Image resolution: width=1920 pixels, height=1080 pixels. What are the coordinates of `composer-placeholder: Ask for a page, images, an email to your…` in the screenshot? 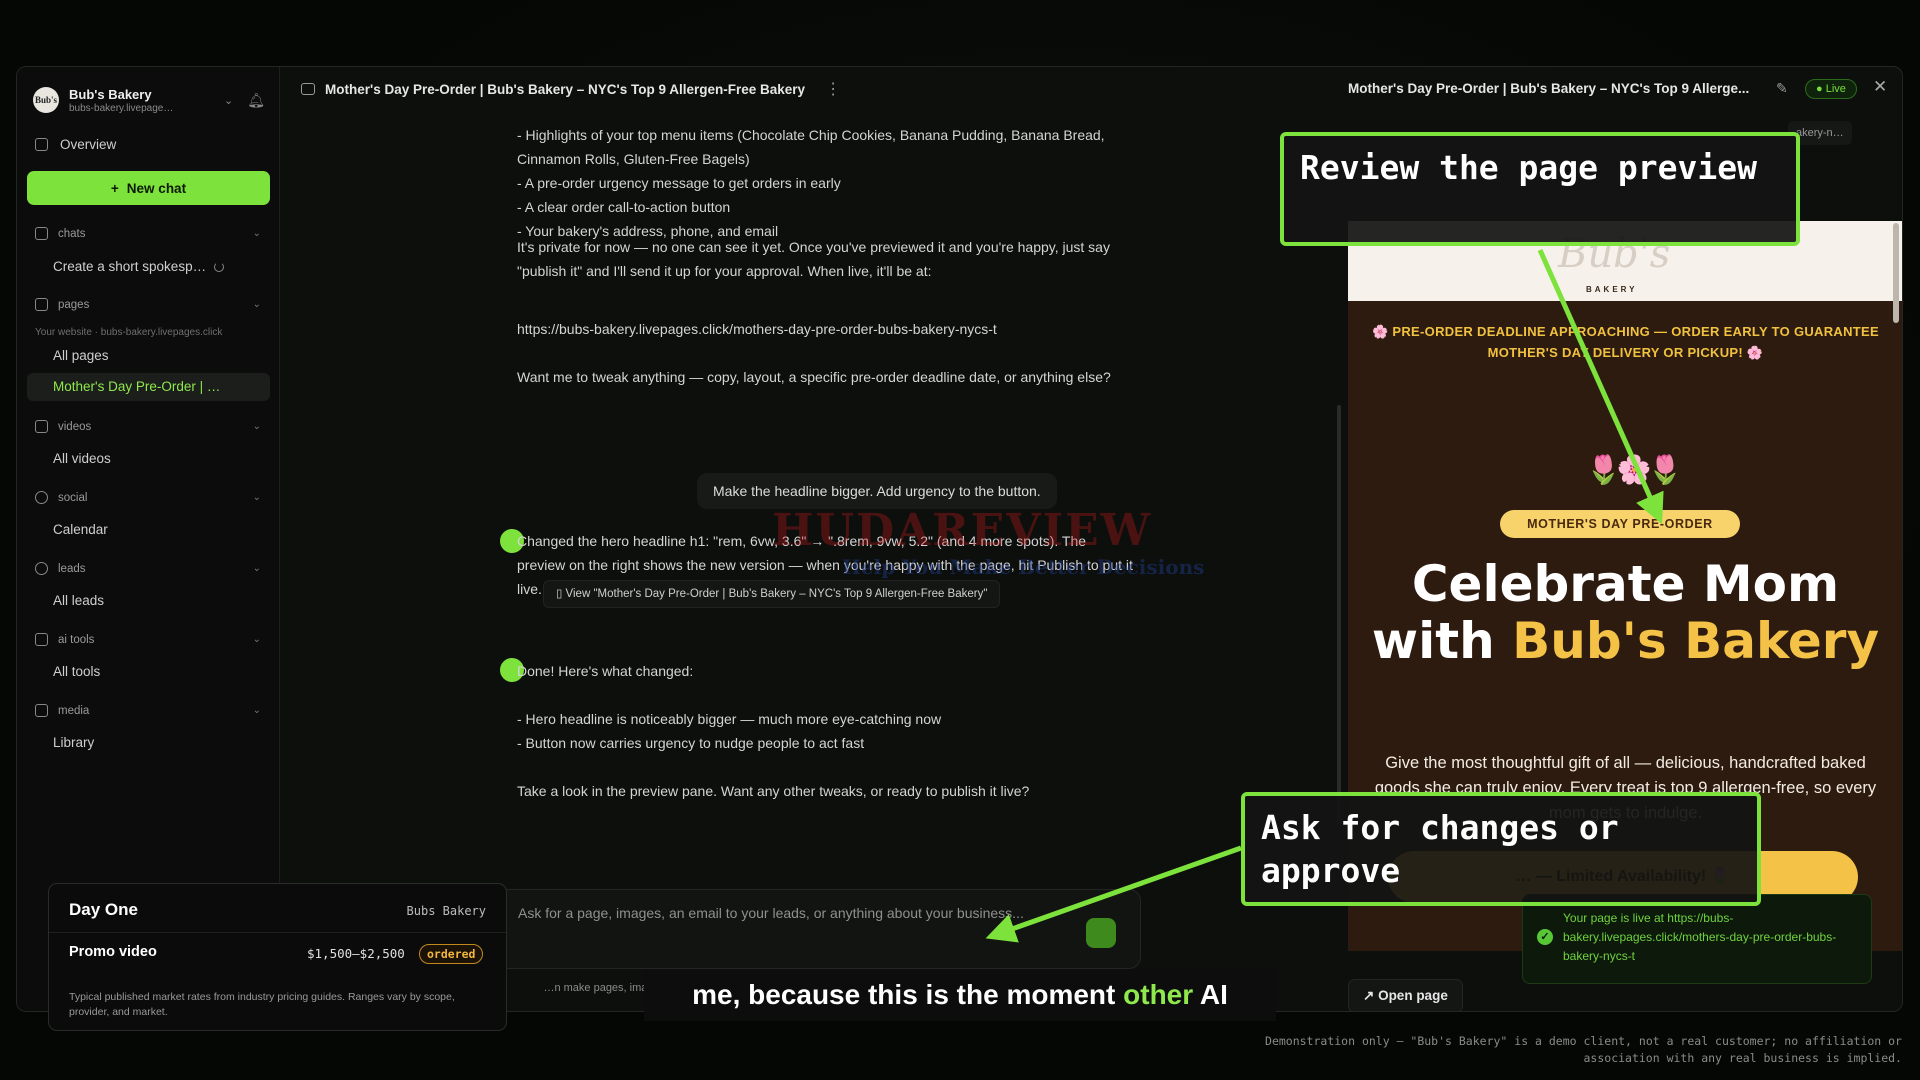 It's located at (771, 913).